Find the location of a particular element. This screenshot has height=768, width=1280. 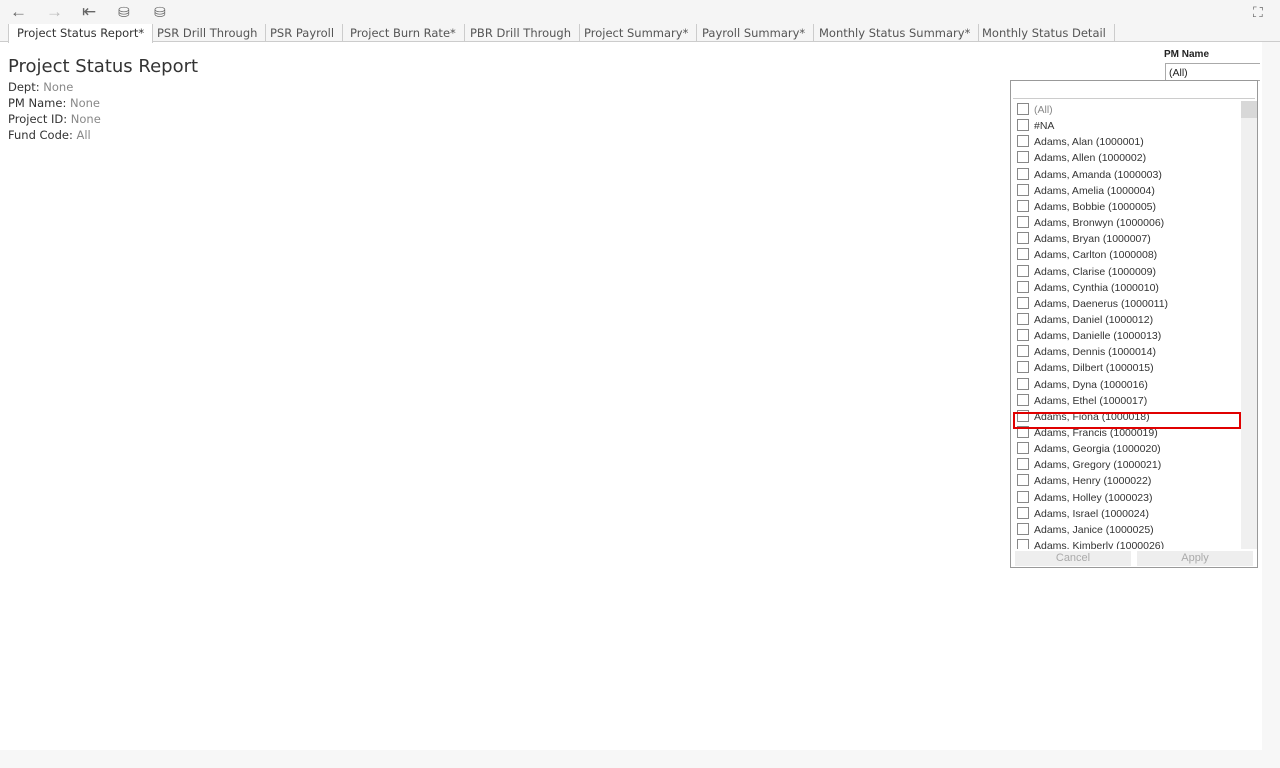

scrollbar is located at coordinates (1249, 325).